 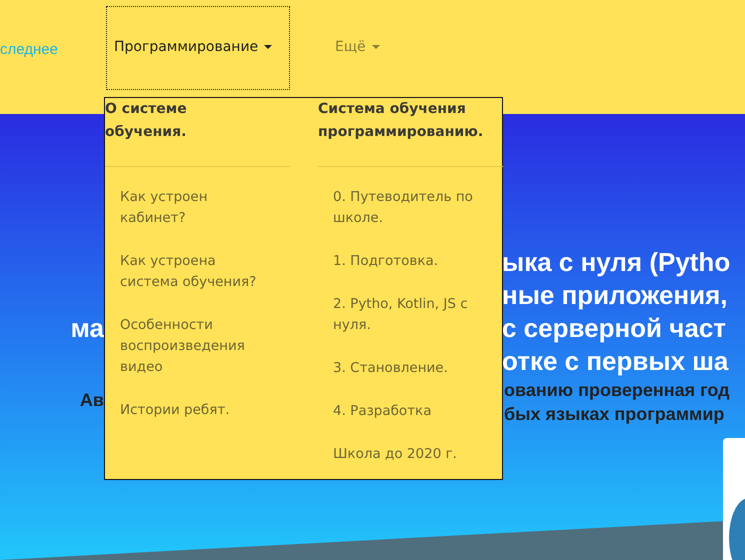 What do you see at coordinates (617, 262) in the screenshot?
I see `hero-title: ыка с нуля (Pytho` at bounding box center [617, 262].